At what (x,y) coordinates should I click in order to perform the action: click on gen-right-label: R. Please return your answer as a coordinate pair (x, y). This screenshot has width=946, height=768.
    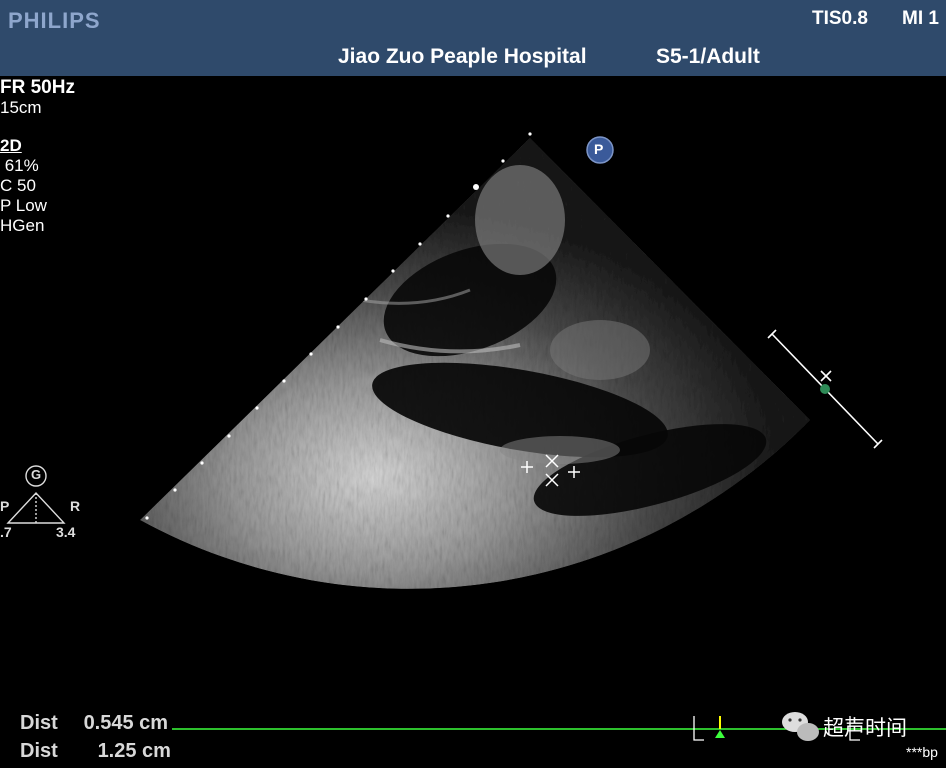
    Looking at the image, I should click on (75, 506).